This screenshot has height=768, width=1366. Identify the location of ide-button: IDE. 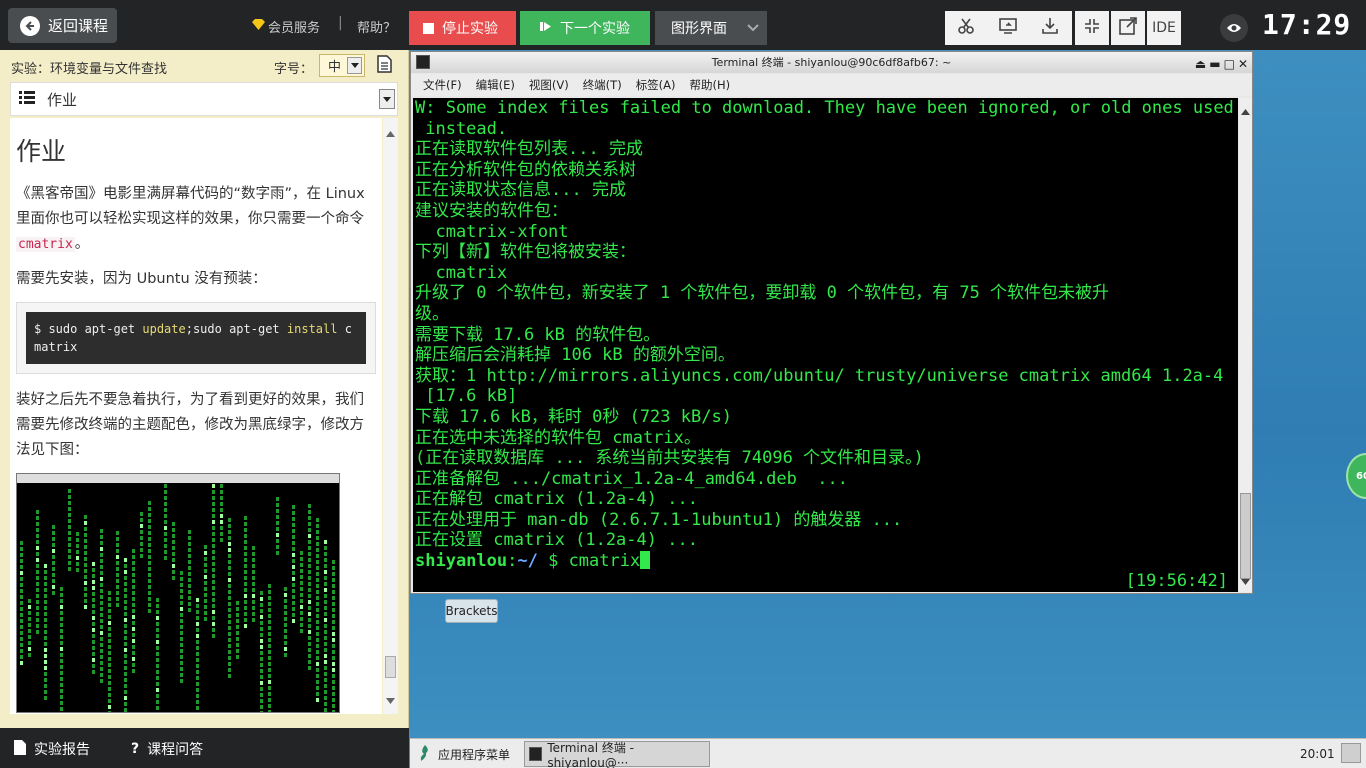
(1164, 28).